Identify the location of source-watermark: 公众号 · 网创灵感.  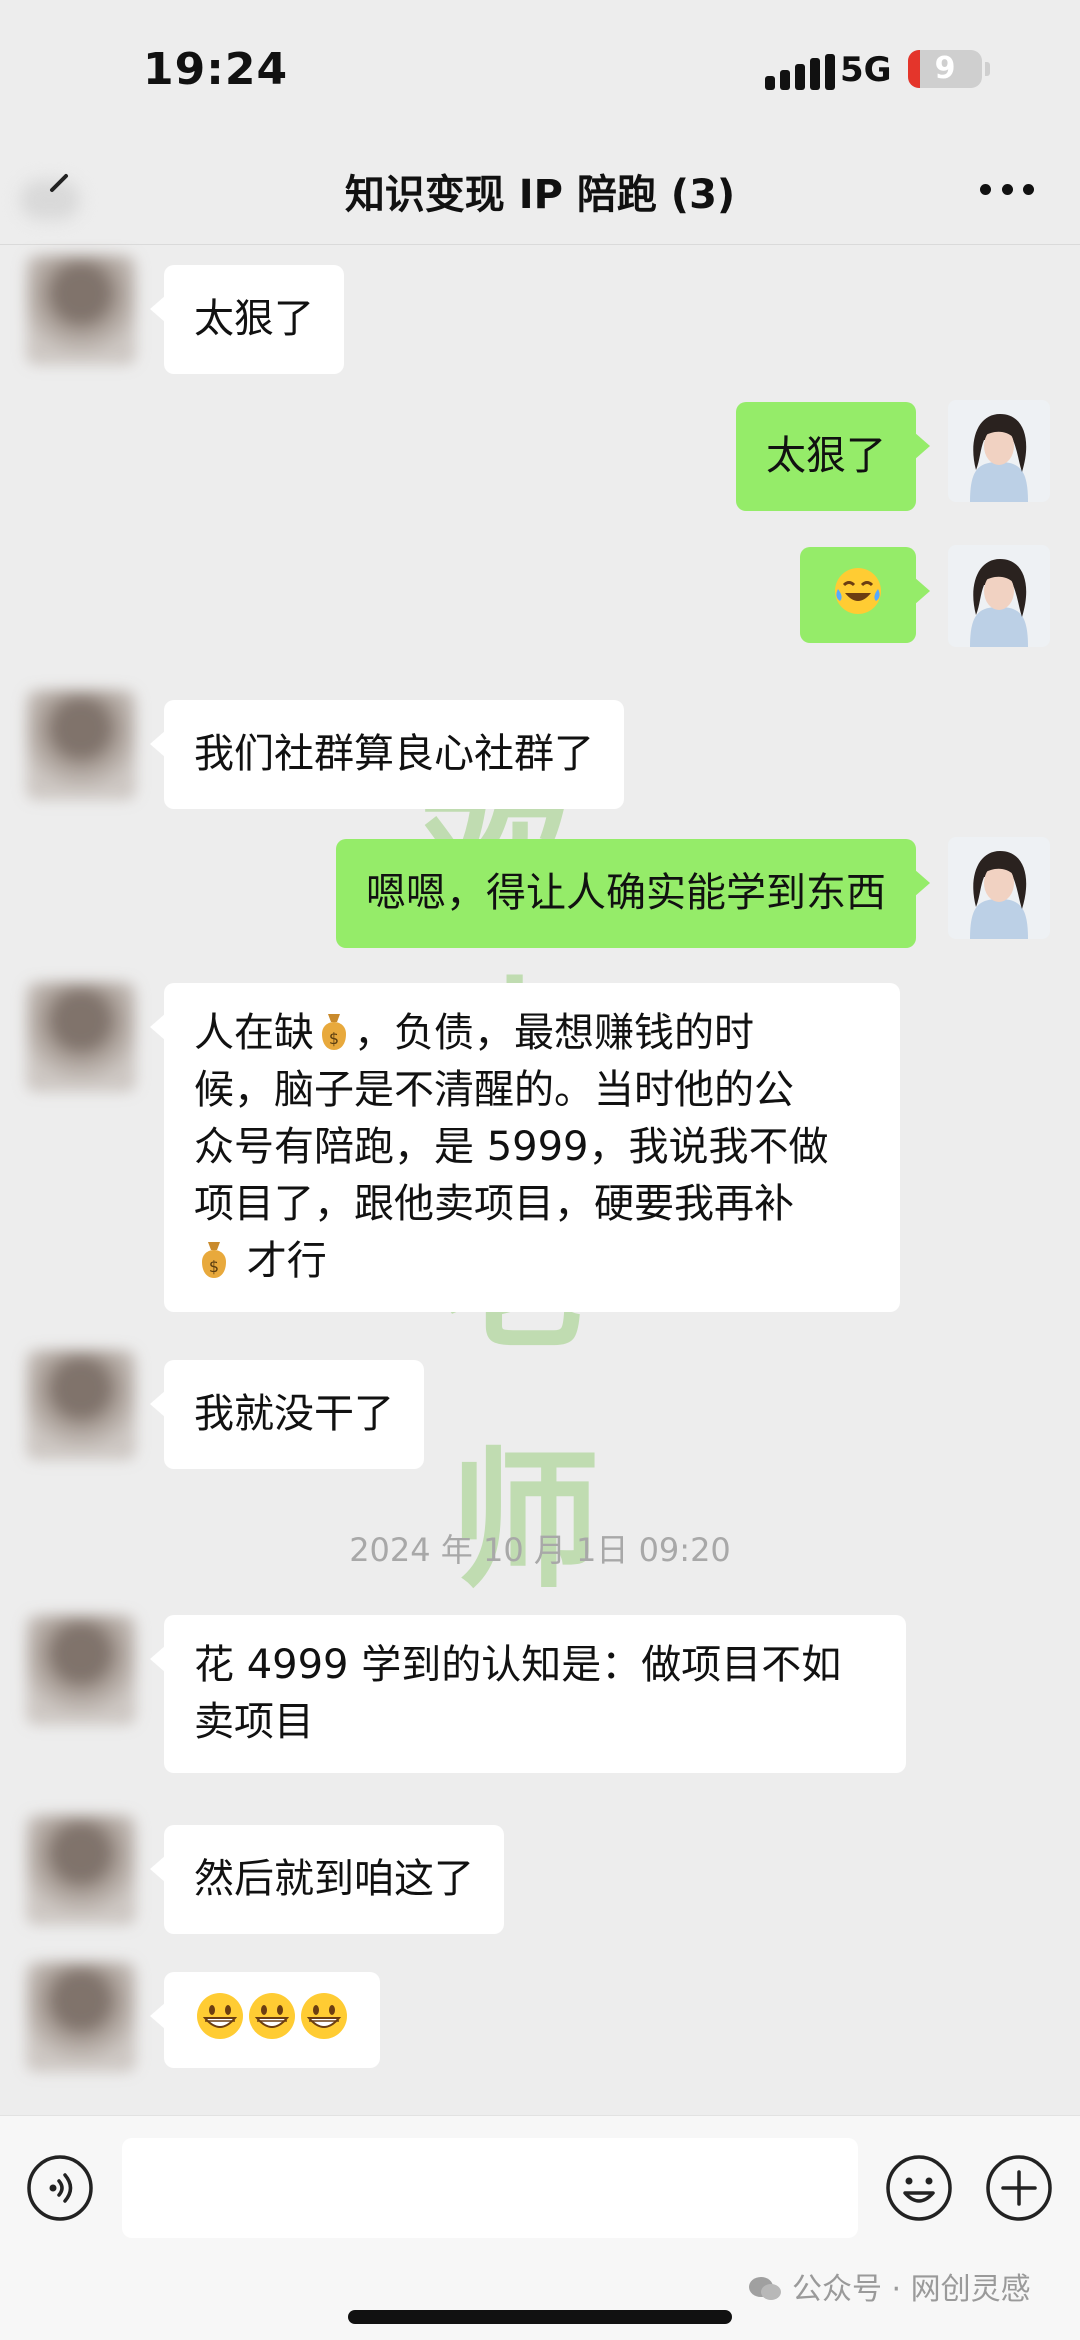
(889, 2286).